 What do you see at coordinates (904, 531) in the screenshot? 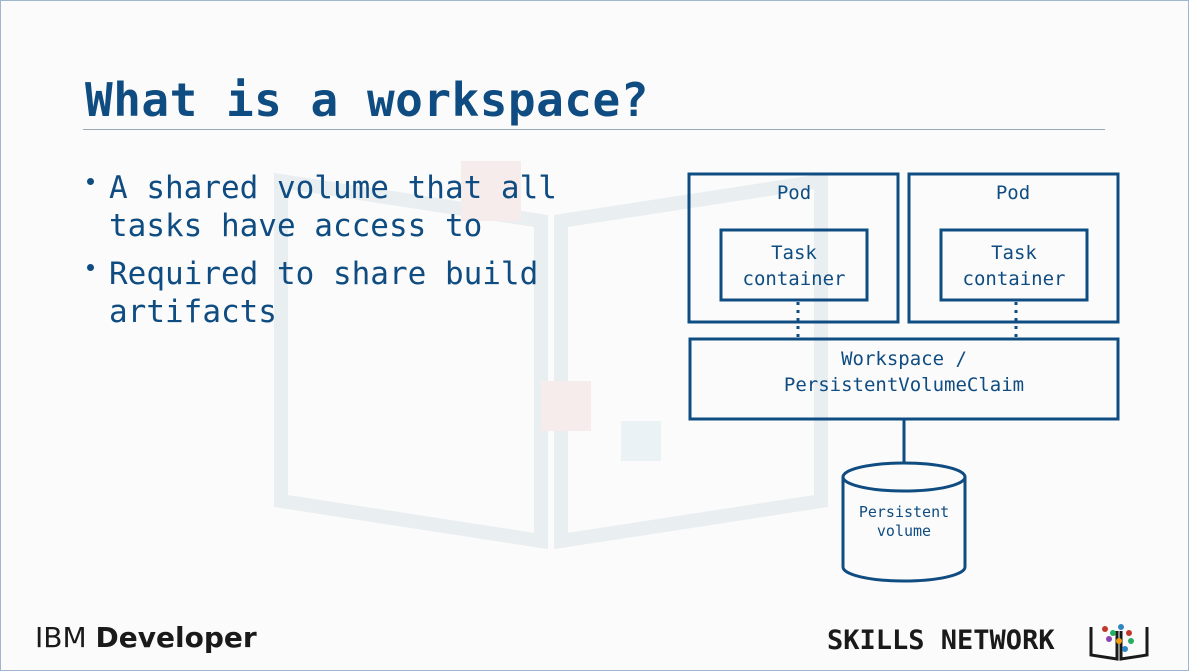
I see `persistent-volume-line2: volume` at bounding box center [904, 531].